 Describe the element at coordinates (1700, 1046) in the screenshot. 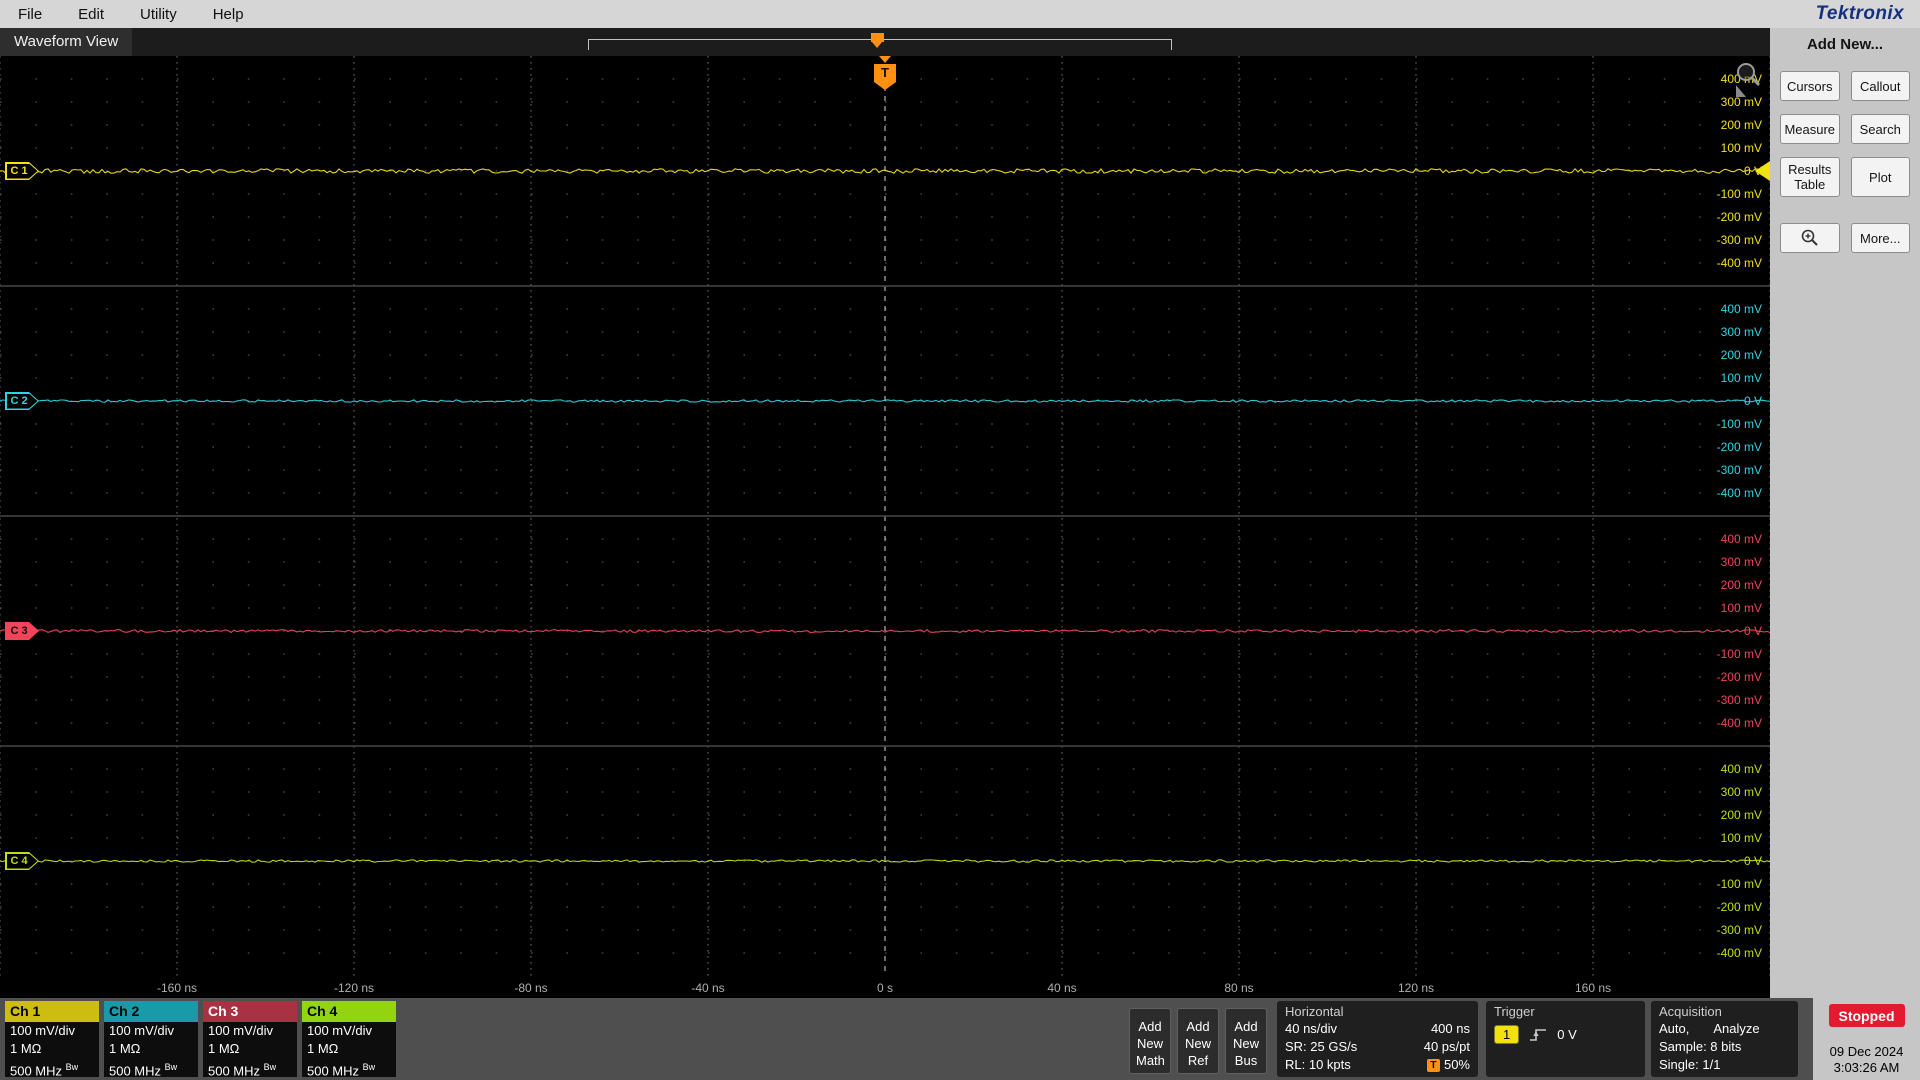

I see `acquisition-sample: Sample: 8 bits` at that location.